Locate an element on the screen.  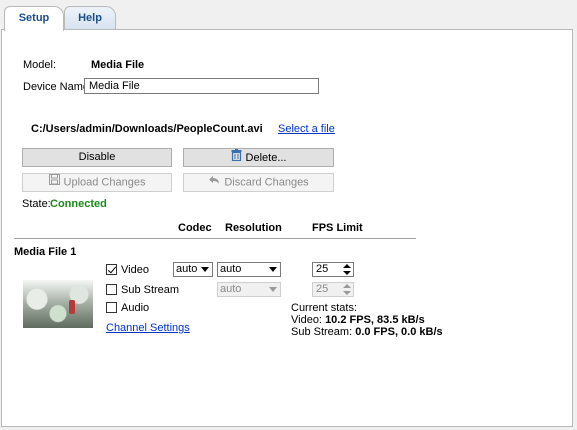
resolution-header: Resolution is located at coordinates (253, 228).